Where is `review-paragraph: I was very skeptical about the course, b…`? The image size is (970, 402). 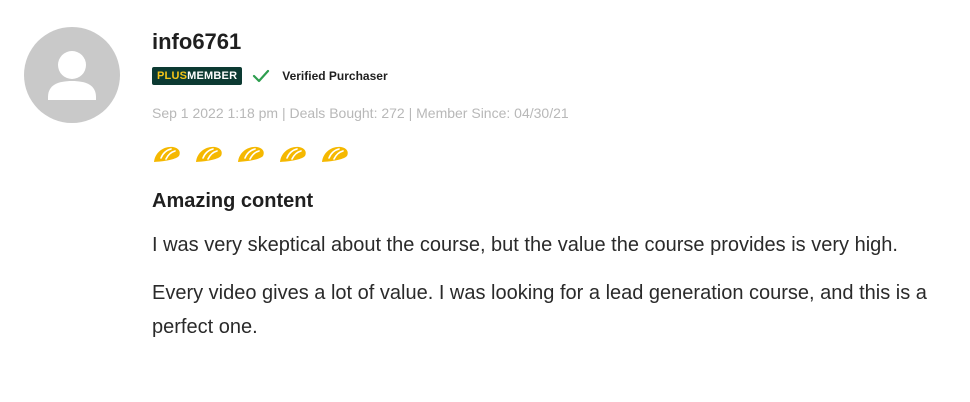 review-paragraph: I was very skeptical about the course, b… is located at coordinates (525, 245).